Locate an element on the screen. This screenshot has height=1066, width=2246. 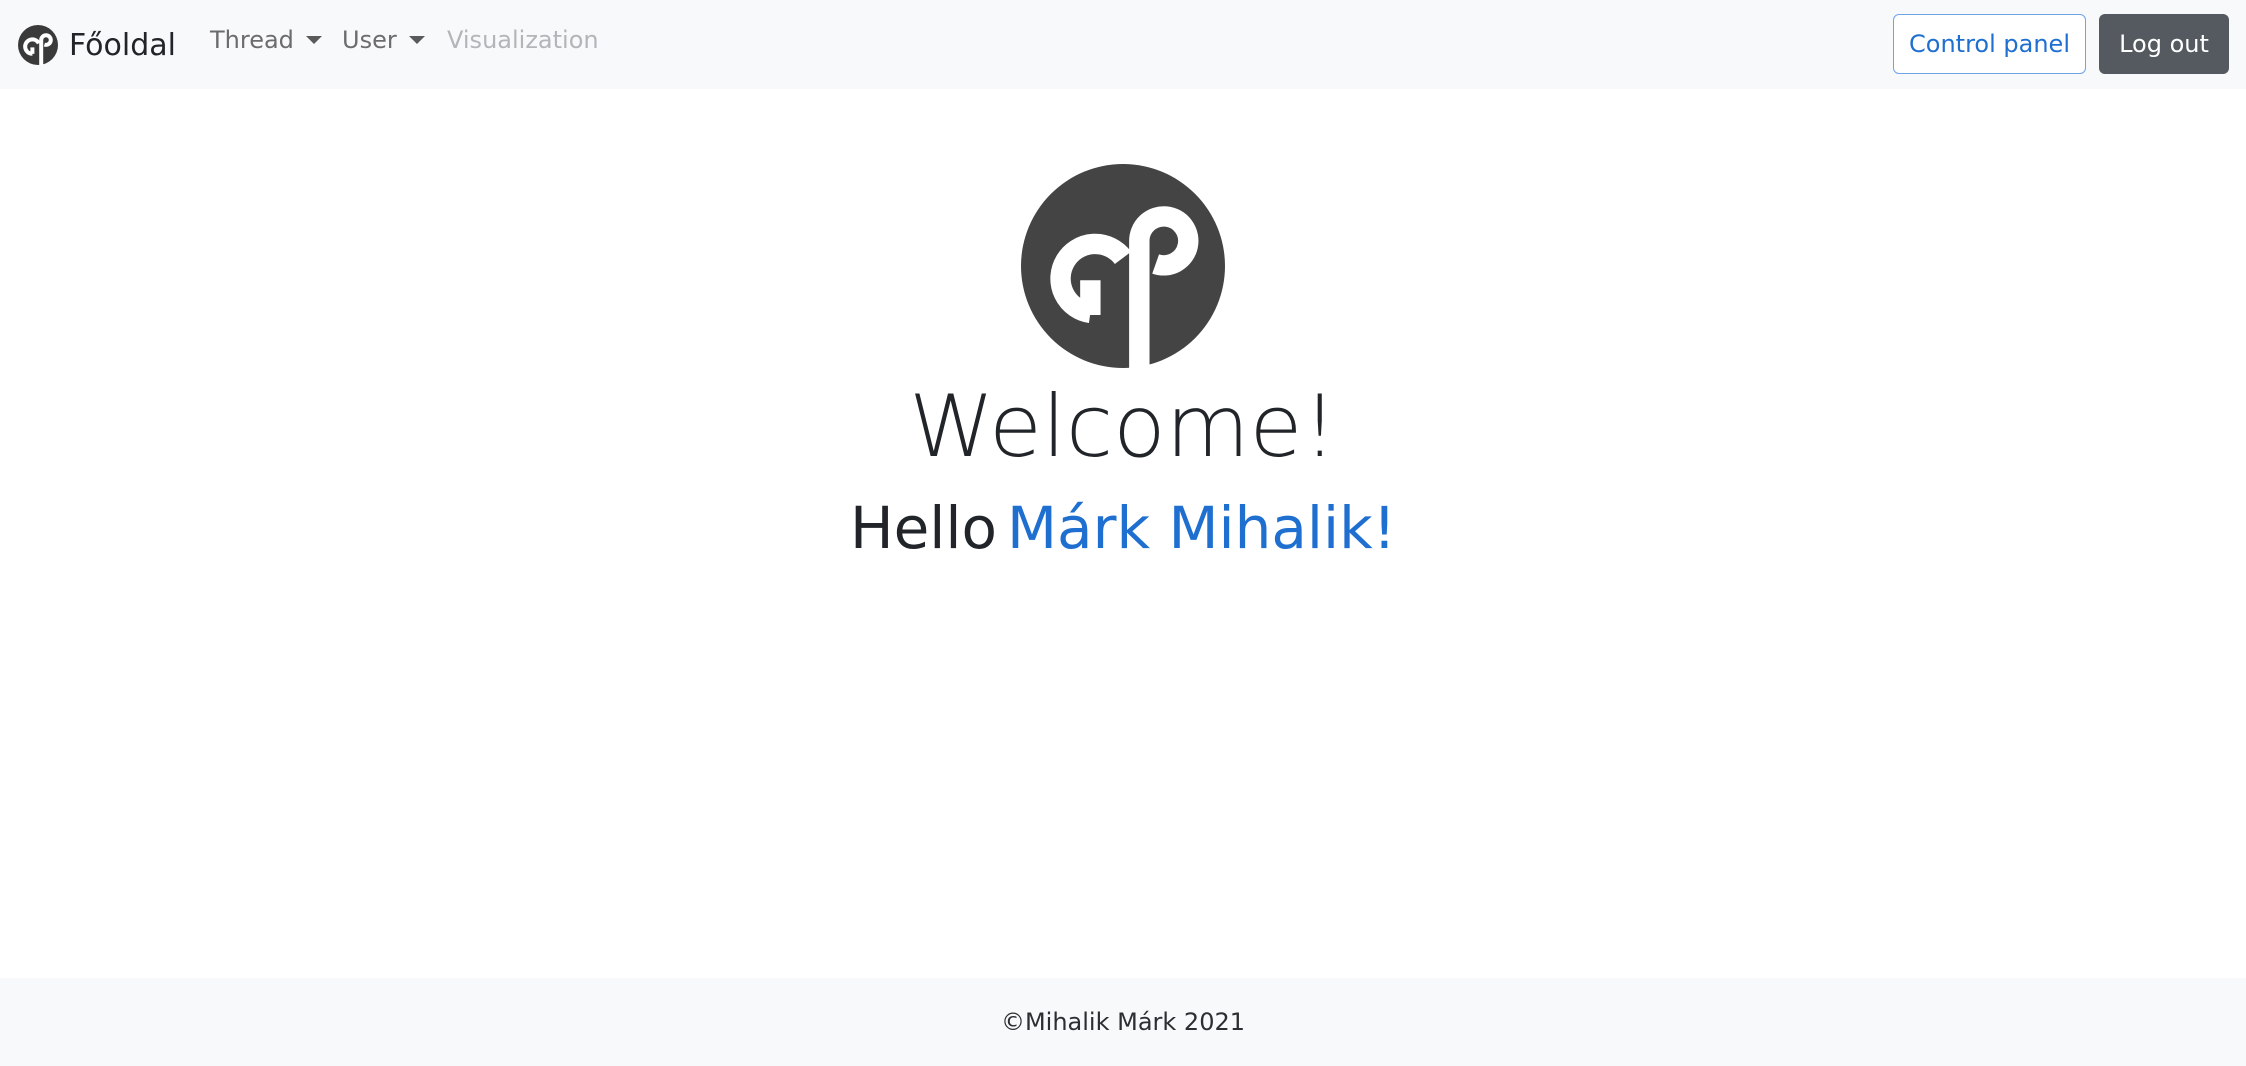
greeting-line: Hello Márk Mihalik! is located at coordinates (1123, 528).